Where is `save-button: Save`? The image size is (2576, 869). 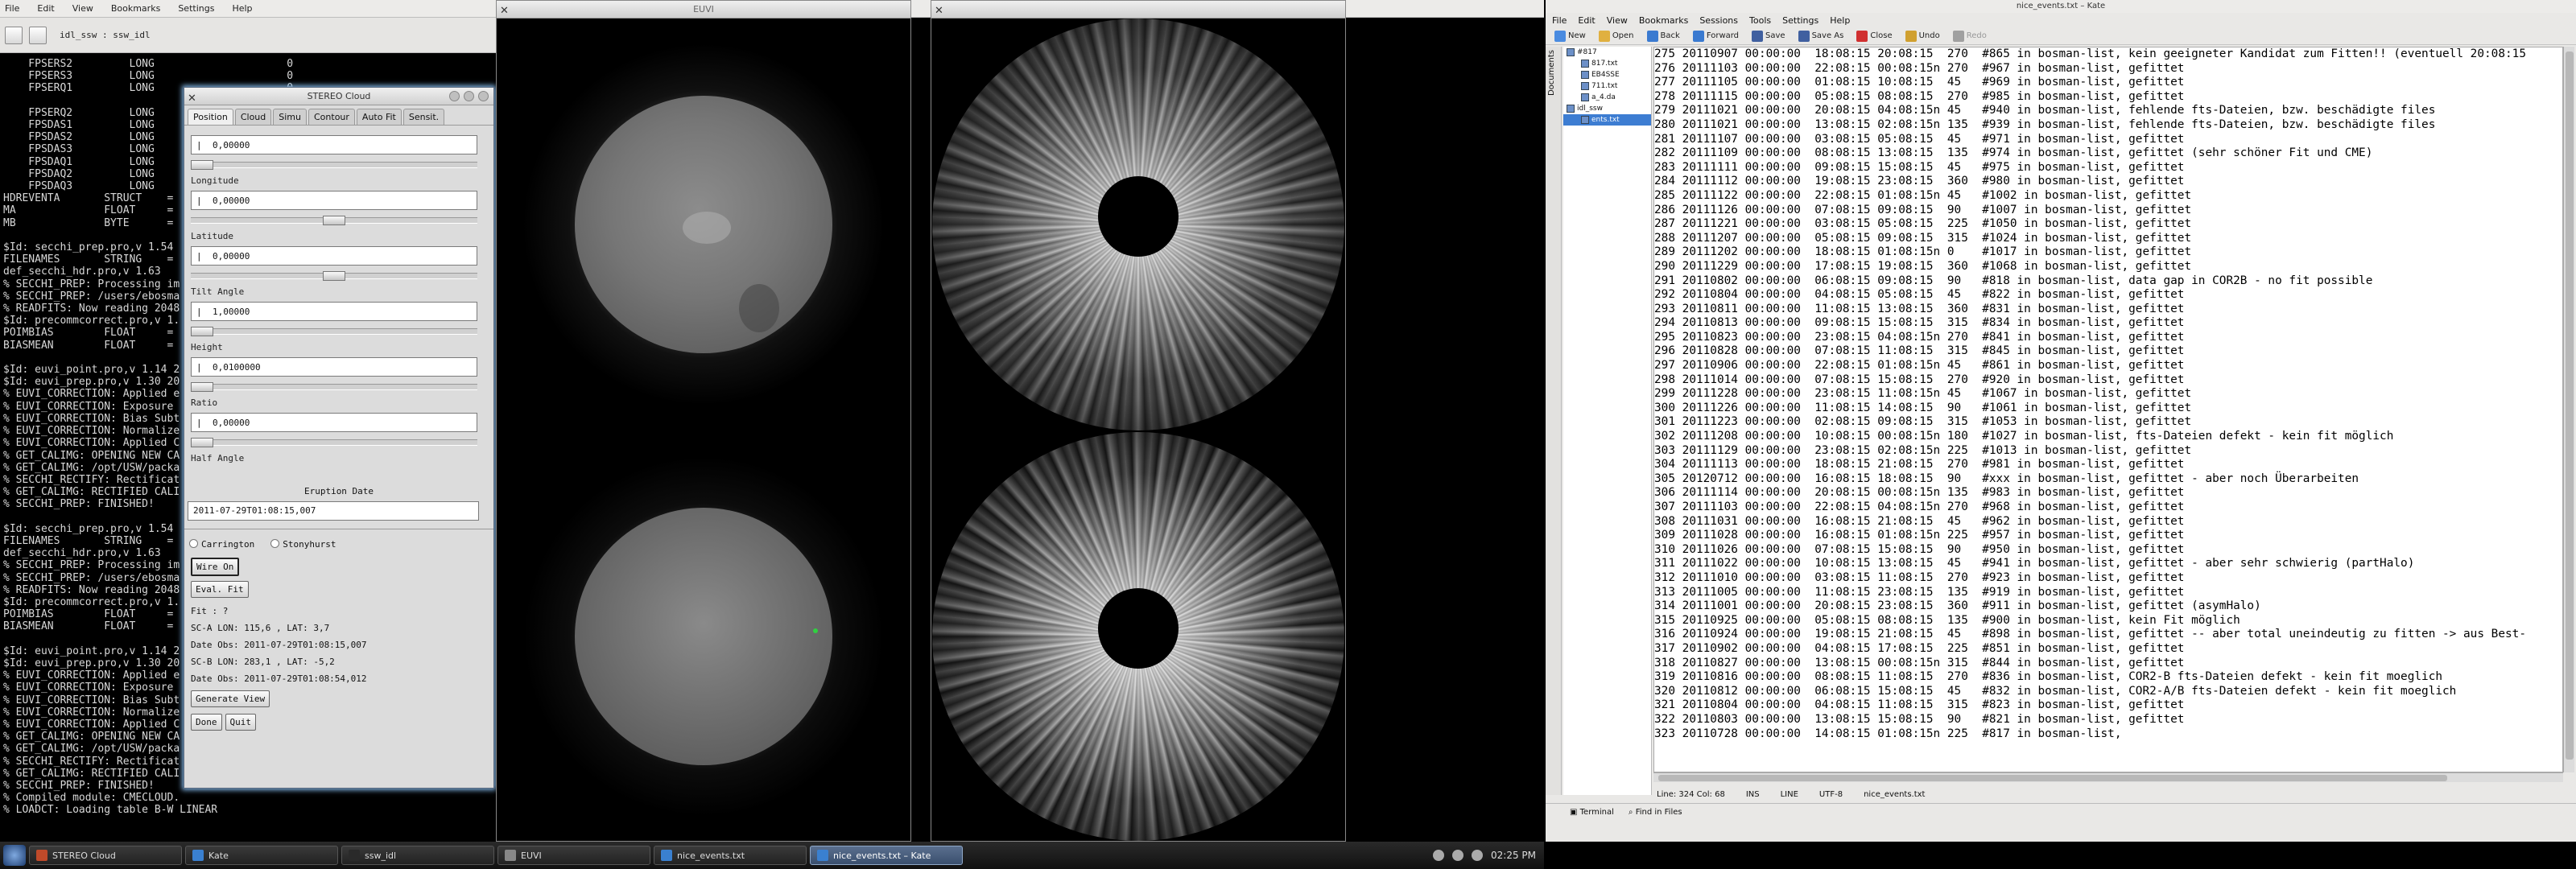 save-button: Save is located at coordinates (1769, 36).